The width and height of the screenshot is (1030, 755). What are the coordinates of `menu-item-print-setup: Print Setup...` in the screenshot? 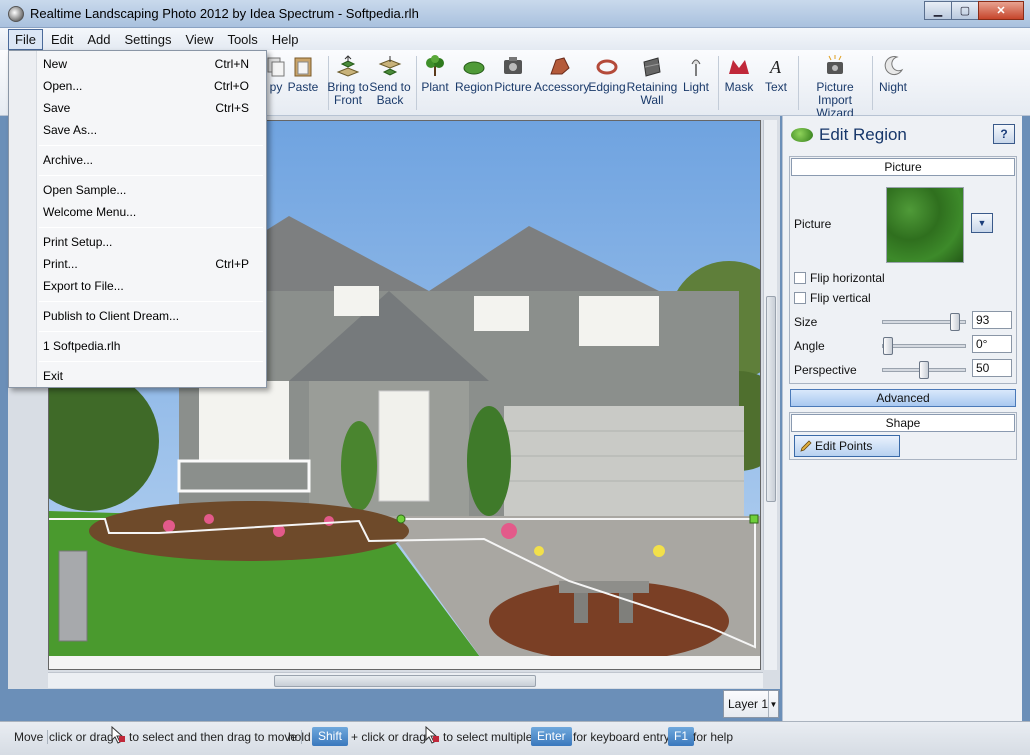 It's located at (149, 242).